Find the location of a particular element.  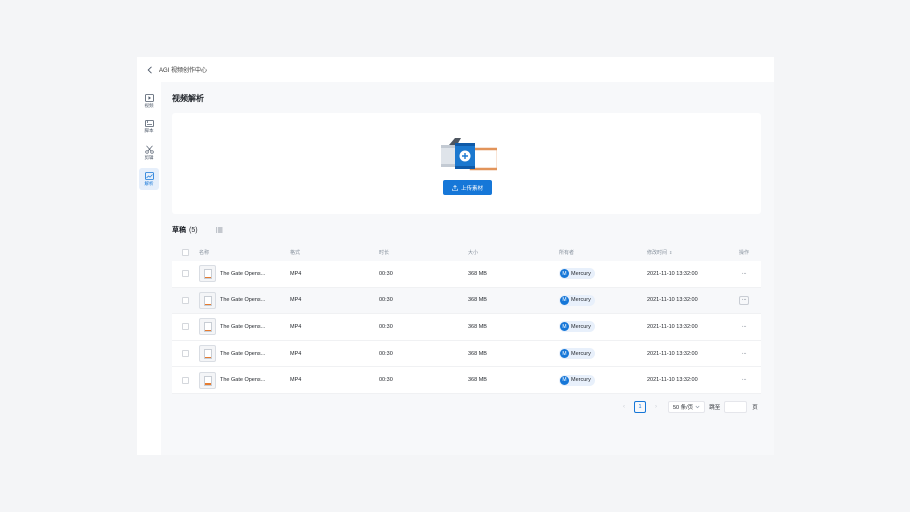

column-header-owner: 所有者 is located at coordinates (567, 252).